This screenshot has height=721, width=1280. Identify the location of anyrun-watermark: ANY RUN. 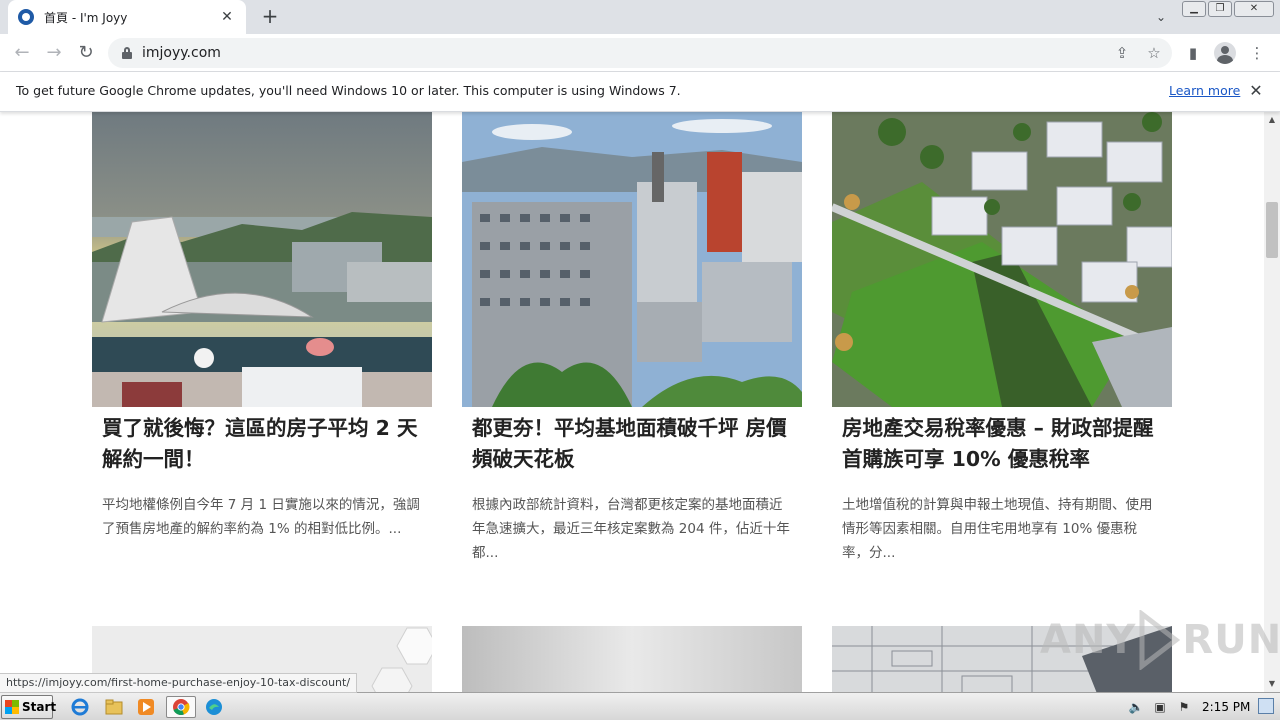
(1160, 640).